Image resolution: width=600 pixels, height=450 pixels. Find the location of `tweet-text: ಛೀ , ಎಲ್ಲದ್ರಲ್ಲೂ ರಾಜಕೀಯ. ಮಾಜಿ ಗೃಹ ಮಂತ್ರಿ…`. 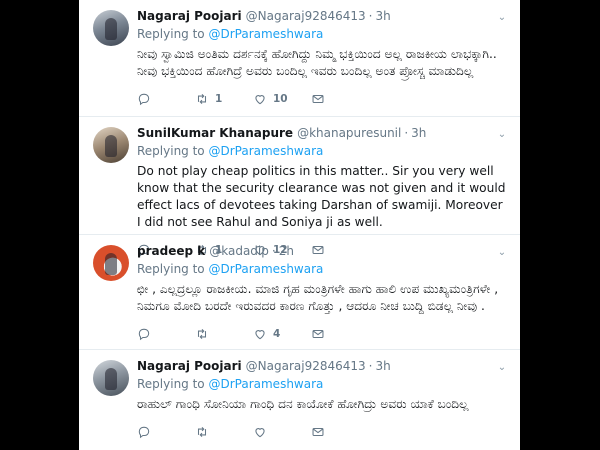

tweet-text: ಛೀ , ಎಲ್ಲದ್ರಲ್ಲೂ ರಾಜಕೀಯ. ಮಾಜಿ ಗೃಹ ಮಂತ್ರಿ… is located at coordinates (318, 297).